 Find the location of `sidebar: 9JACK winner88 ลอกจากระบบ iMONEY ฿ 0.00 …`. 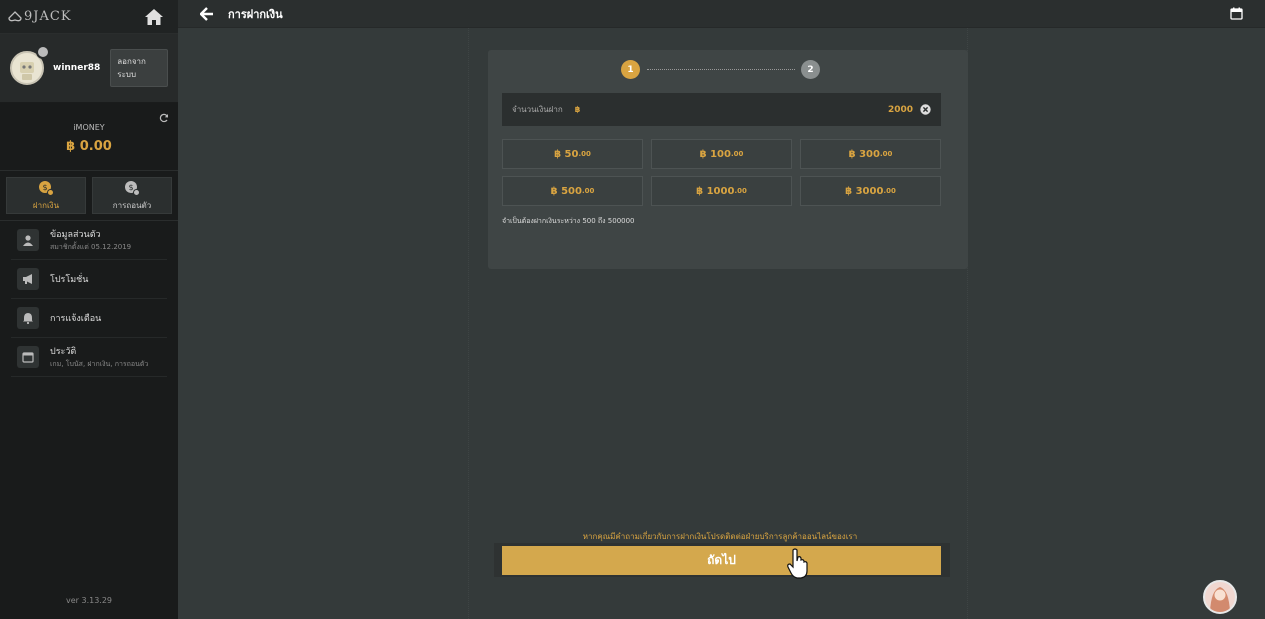

sidebar: 9JACK winner88 ลอกจากระบบ iMONEY ฿ 0.00 … is located at coordinates (89, 309).